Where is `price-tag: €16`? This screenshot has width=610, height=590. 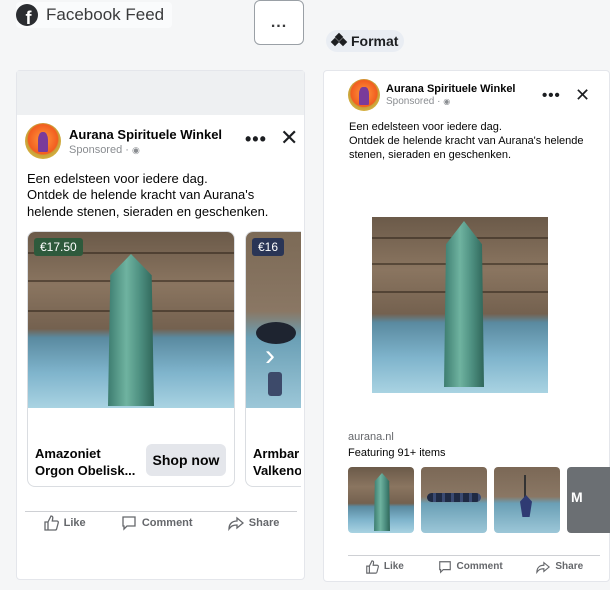 price-tag: €16 is located at coordinates (268, 247).